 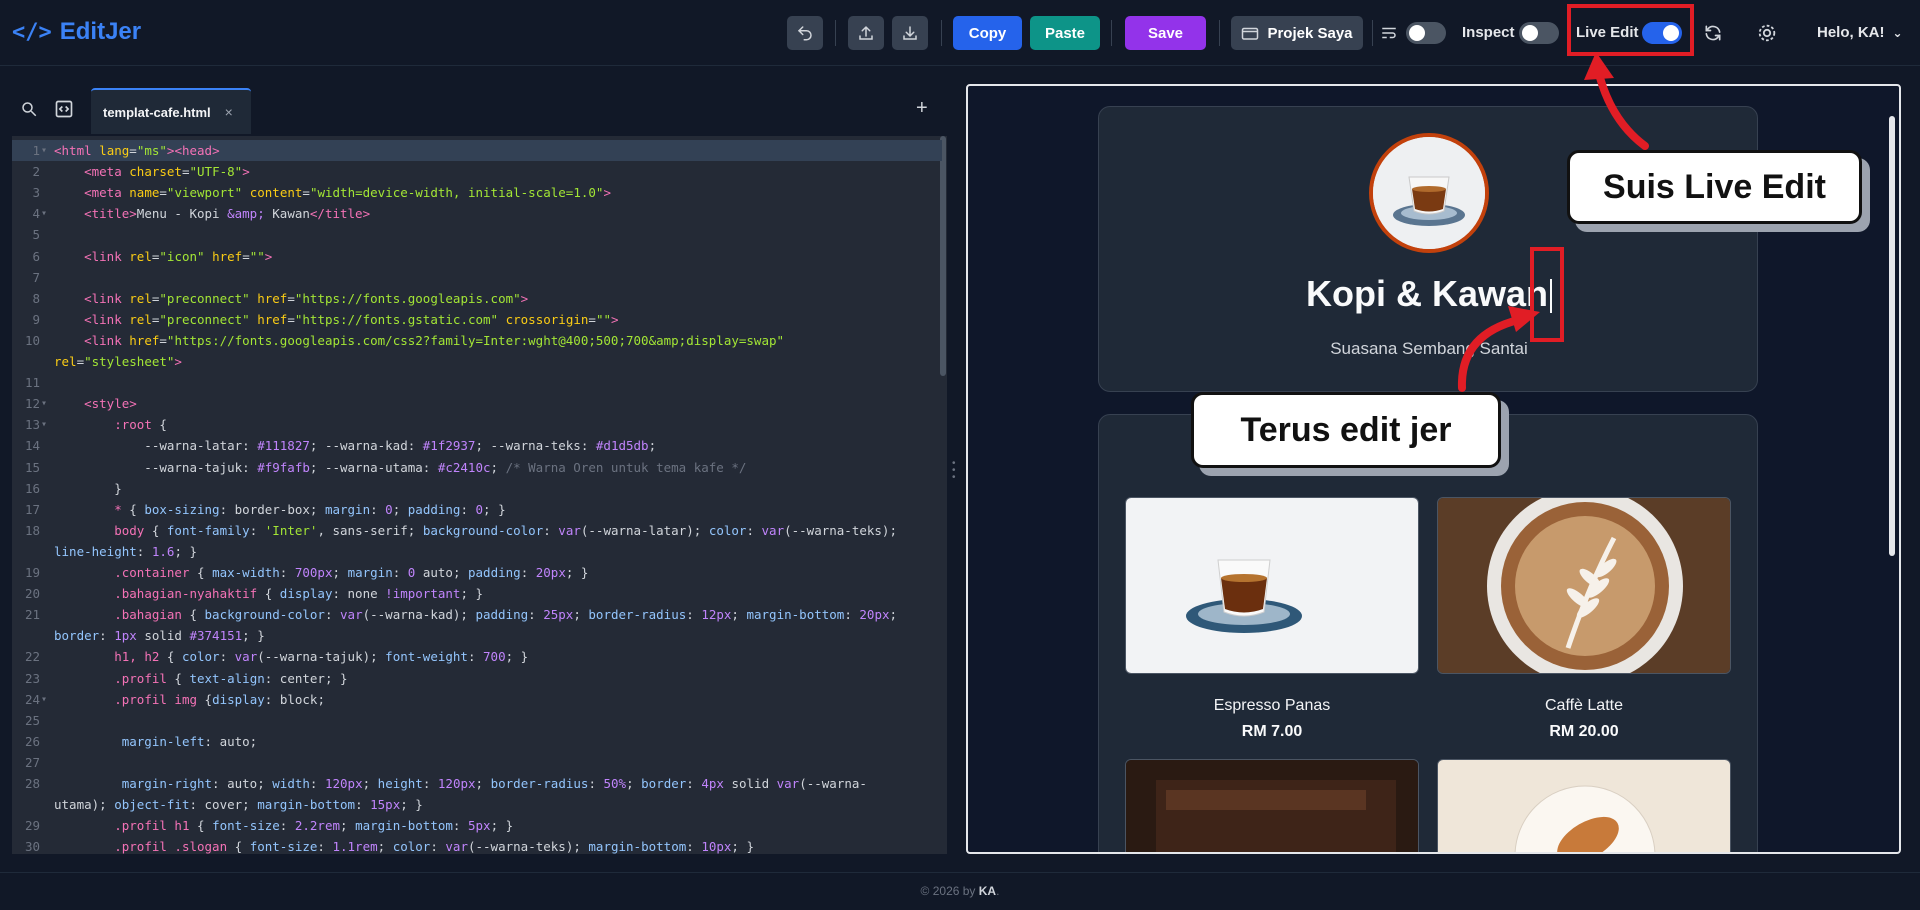 What do you see at coordinates (998, 891) in the screenshot?
I see `footer-suffix: .` at bounding box center [998, 891].